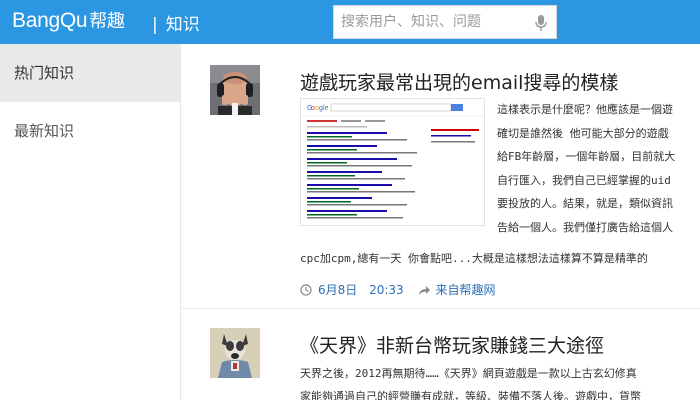 The width and height of the screenshot is (700, 400). I want to click on site-logo: BangQu 帮趣, so click(68, 20).